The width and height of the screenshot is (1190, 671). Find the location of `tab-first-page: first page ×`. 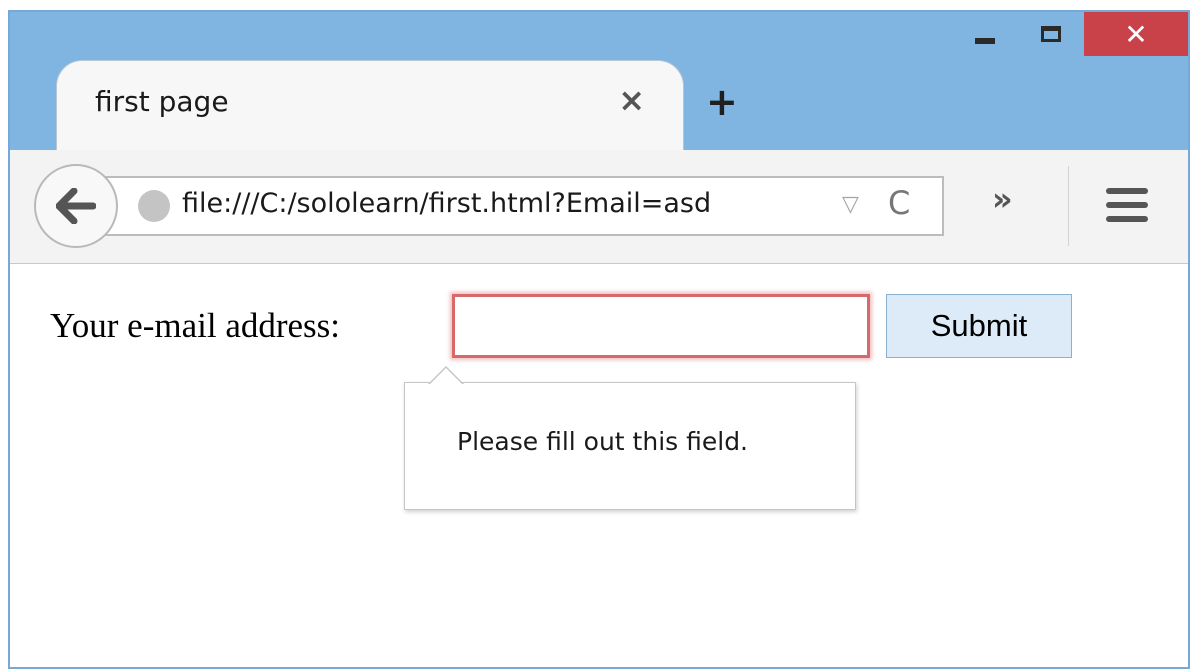

tab-first-page: first page × is located at coordinates (370, 106).